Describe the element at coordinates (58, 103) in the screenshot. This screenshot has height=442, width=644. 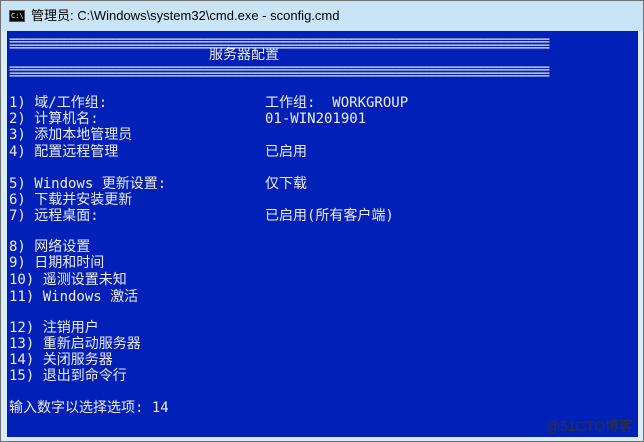
I see `menu-item-domain: 1) 域/工作组:` at that location.